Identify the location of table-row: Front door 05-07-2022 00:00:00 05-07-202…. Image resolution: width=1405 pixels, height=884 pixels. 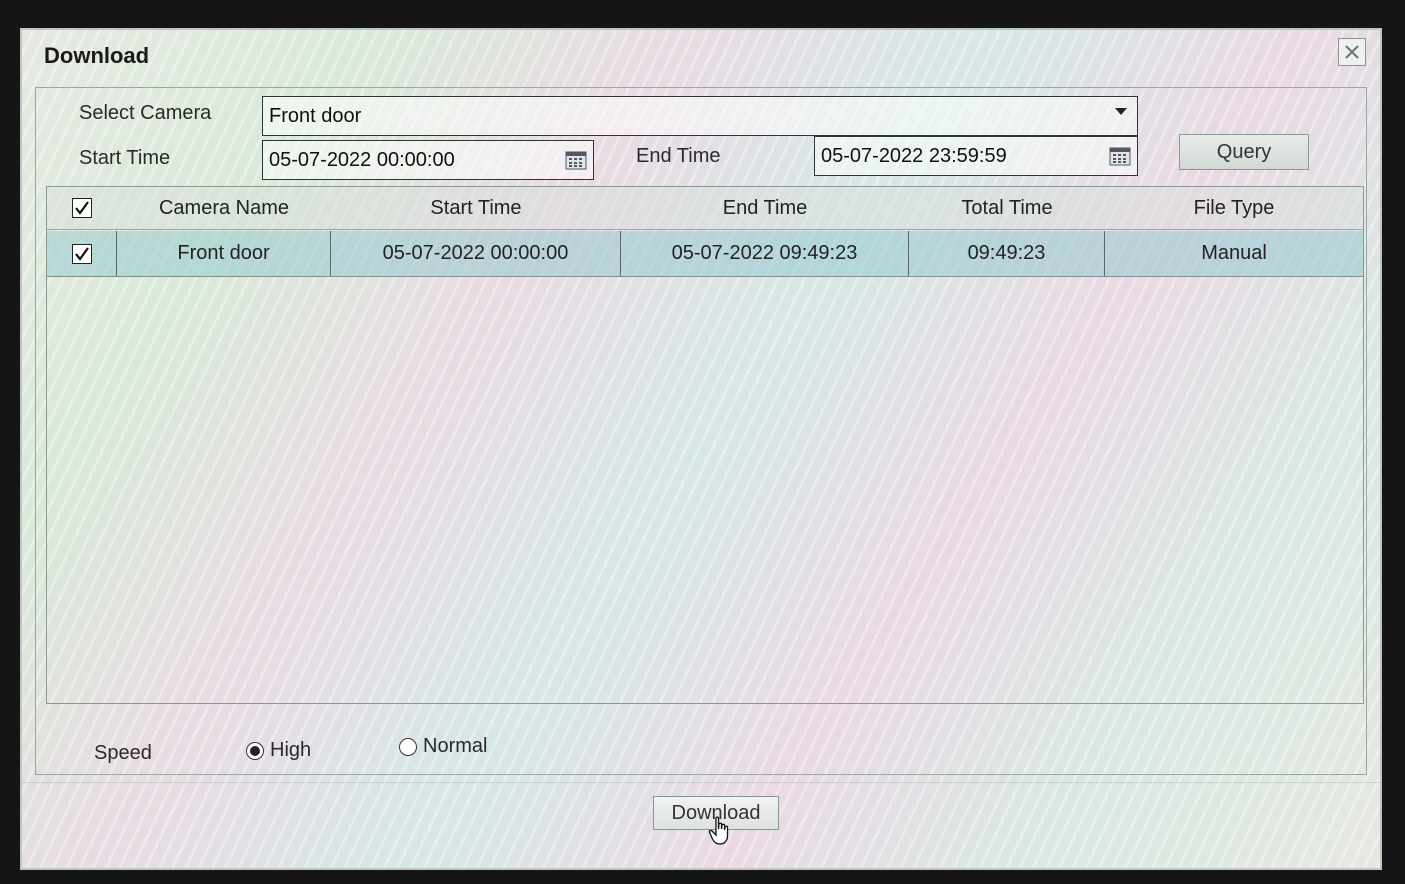
(705, 254).